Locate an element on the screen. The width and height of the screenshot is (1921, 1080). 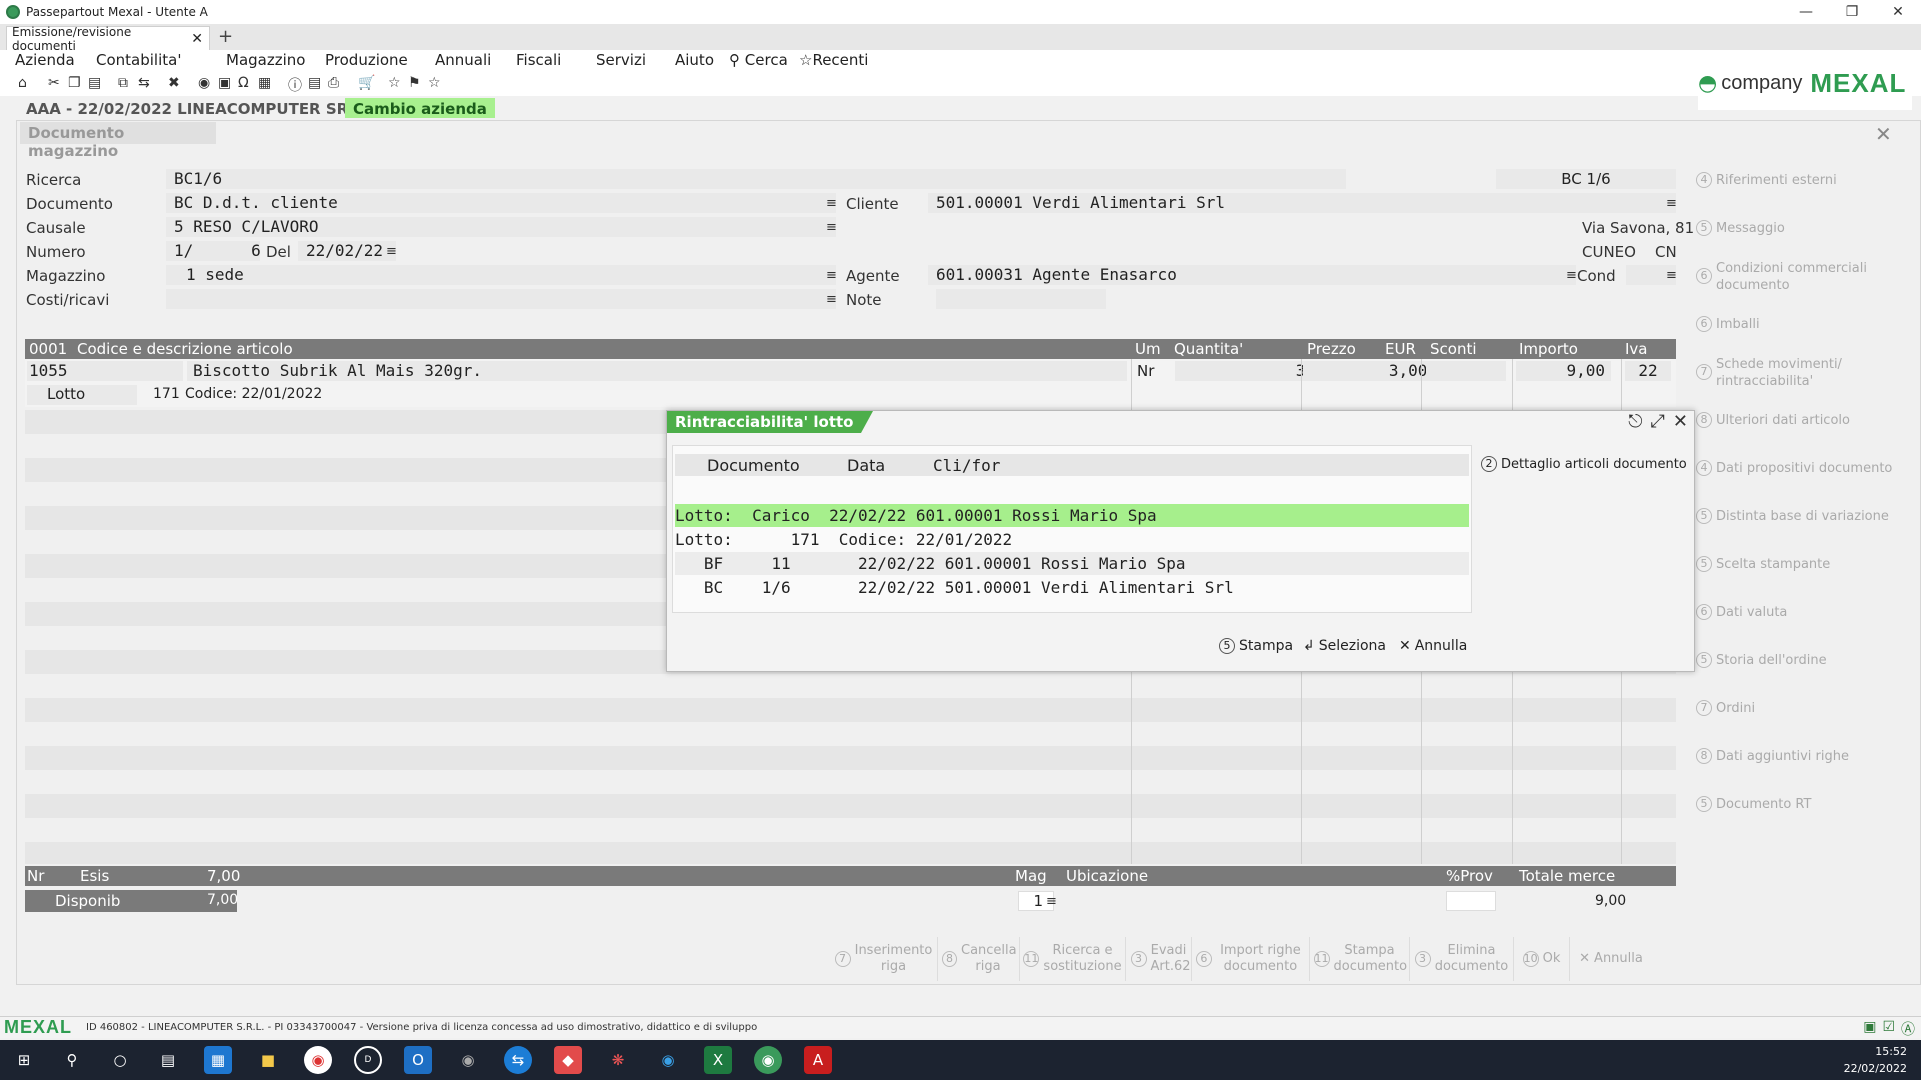
expand-icon: ⤢ is located at coordinates (1658, 421).